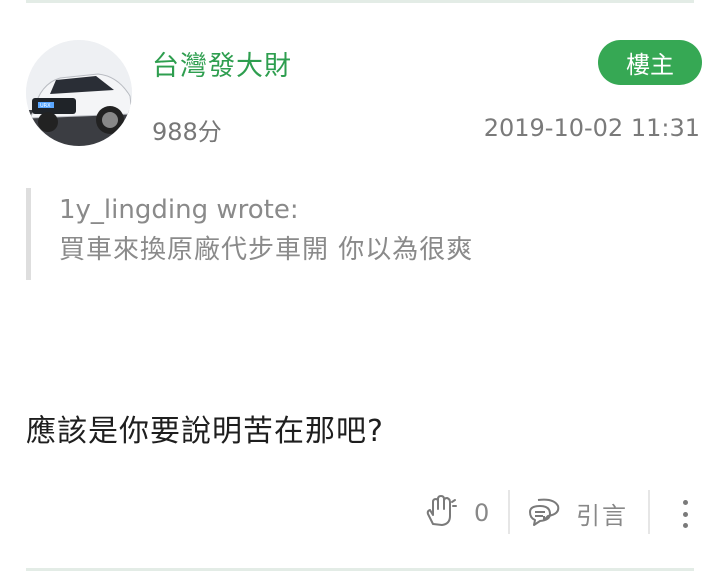  I want to click on bottom-divider, so click(360, 569).